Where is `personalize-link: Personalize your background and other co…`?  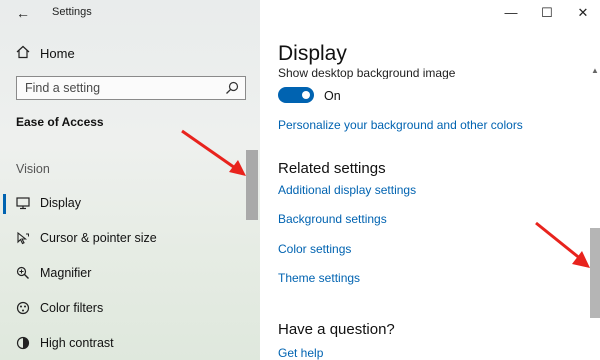 personalize-link: Personalize your background and other co… is located at coordinates (400, 125).